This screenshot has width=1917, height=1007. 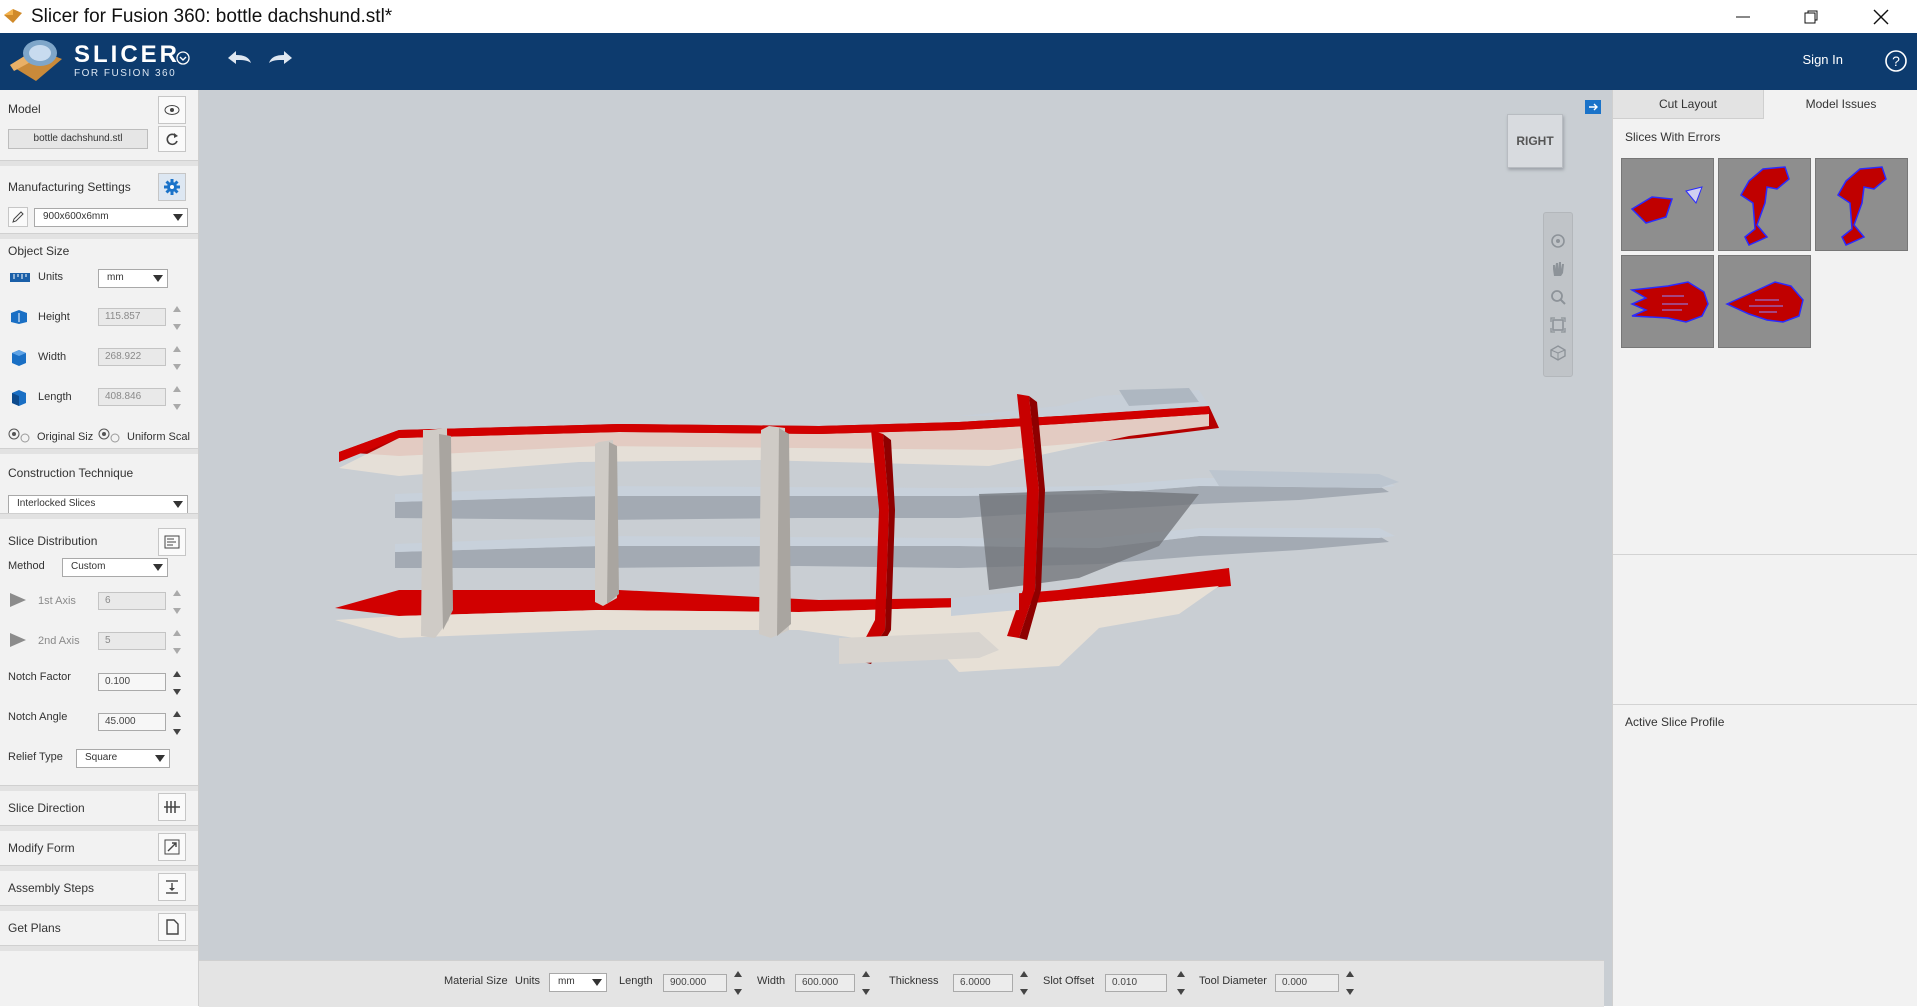 I want to click on axis2-play-icon, so click(x=18, y=640).